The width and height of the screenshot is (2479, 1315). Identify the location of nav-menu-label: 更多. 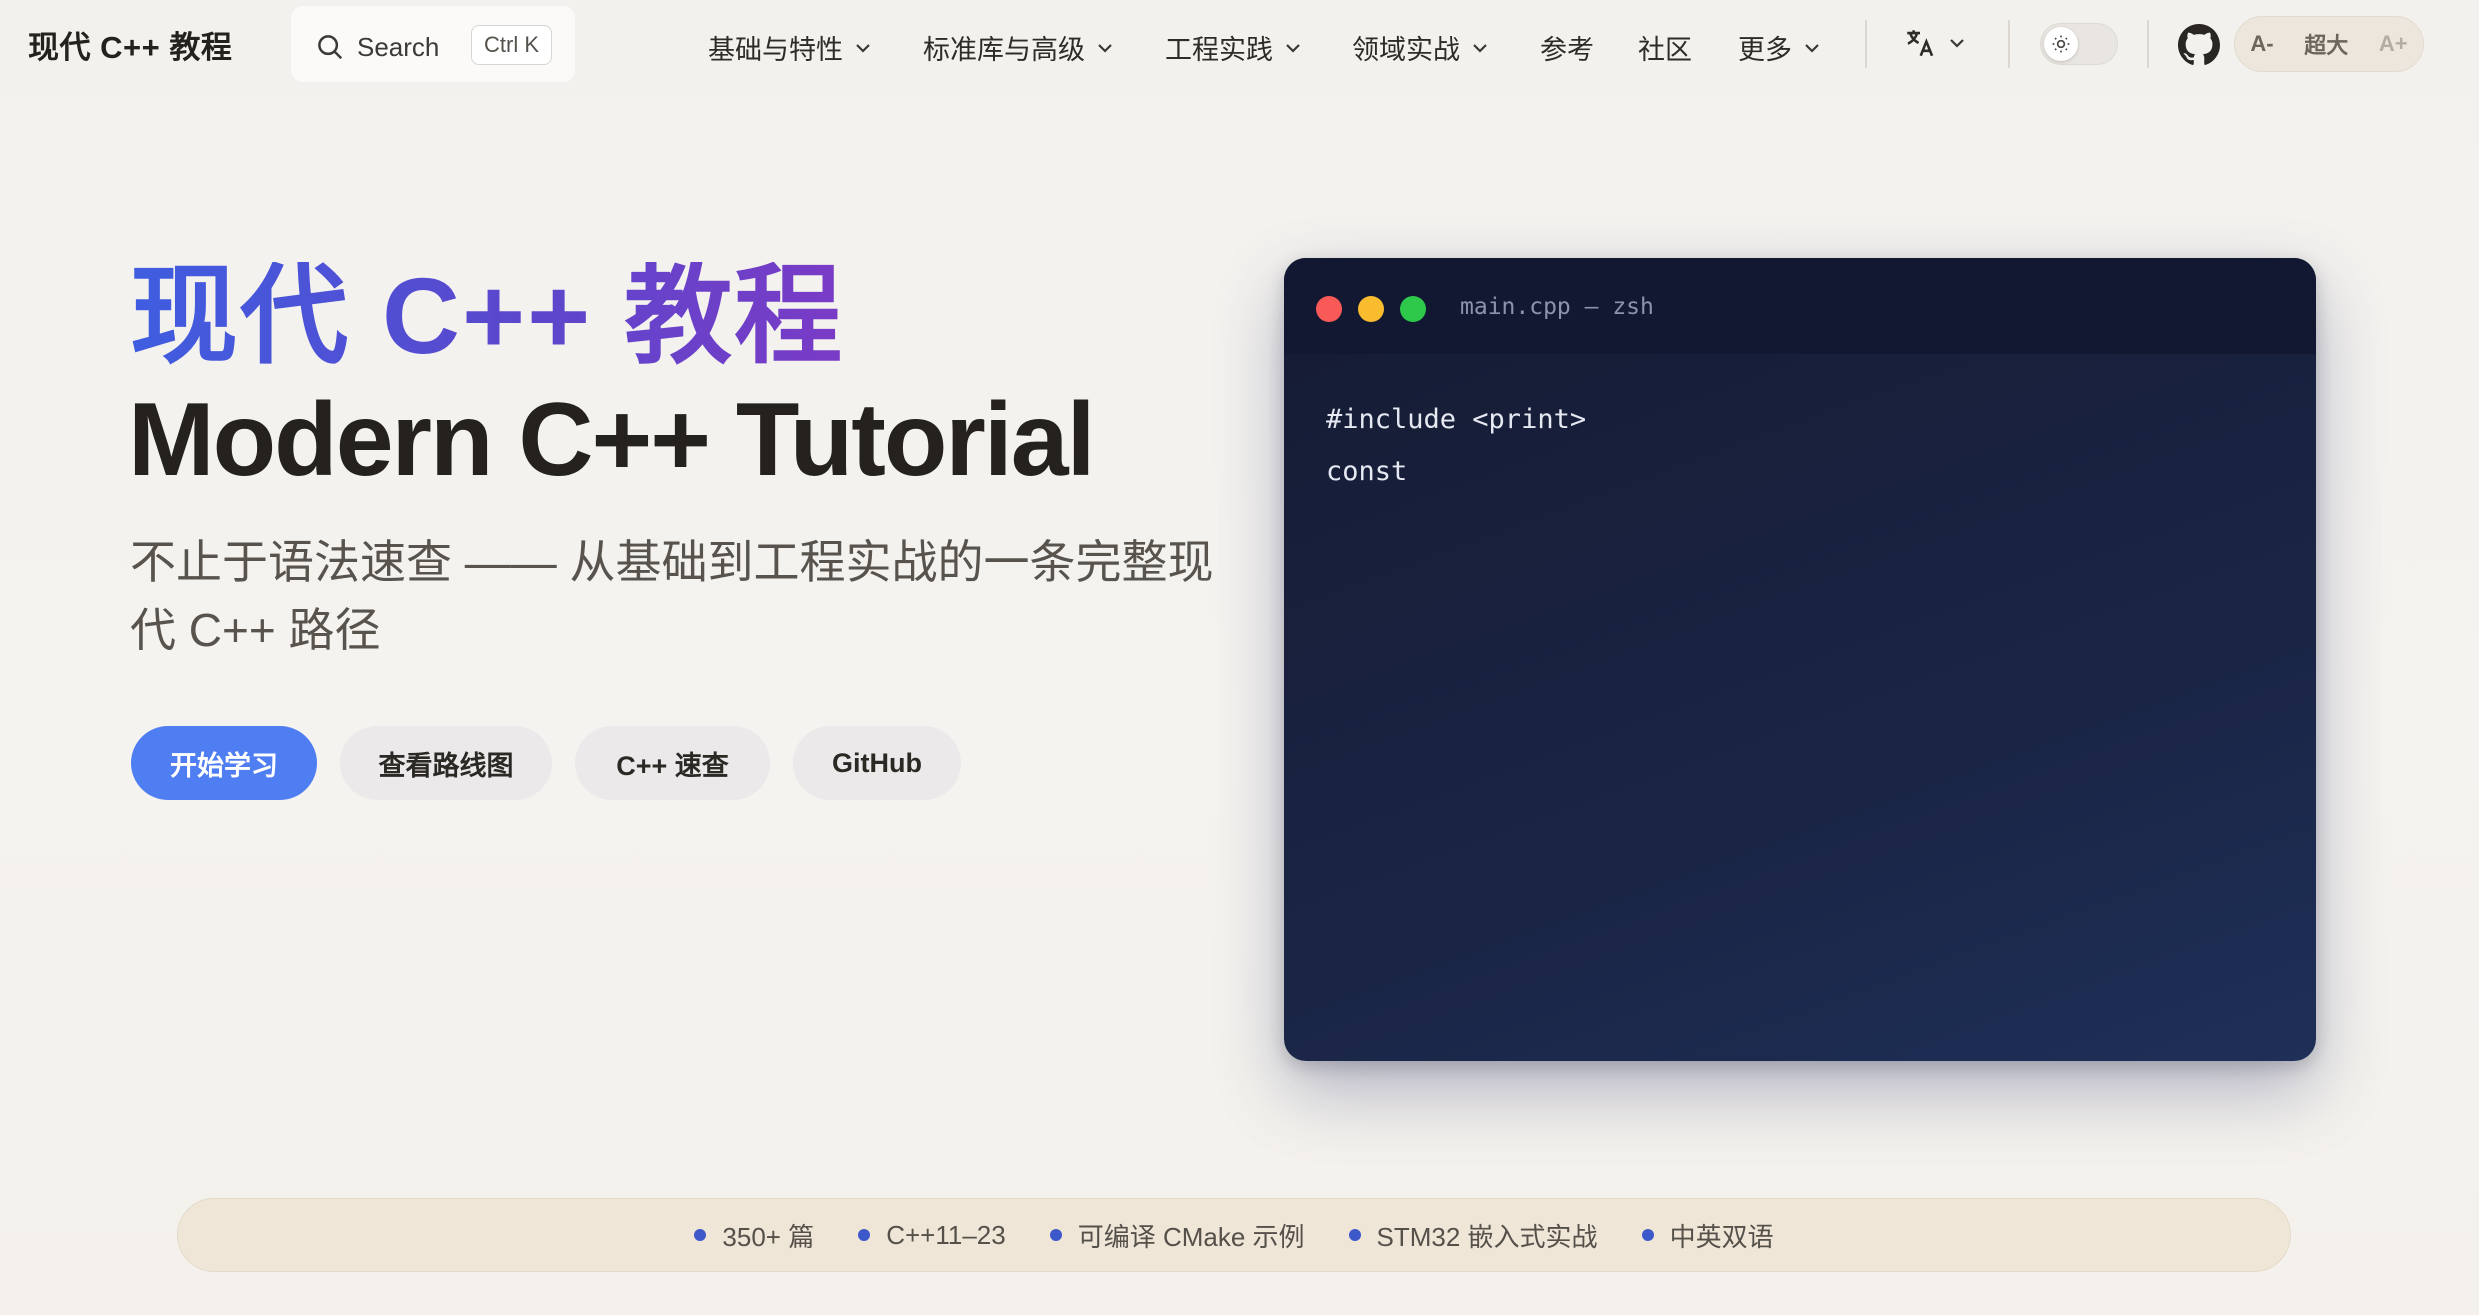
(1765, 50).